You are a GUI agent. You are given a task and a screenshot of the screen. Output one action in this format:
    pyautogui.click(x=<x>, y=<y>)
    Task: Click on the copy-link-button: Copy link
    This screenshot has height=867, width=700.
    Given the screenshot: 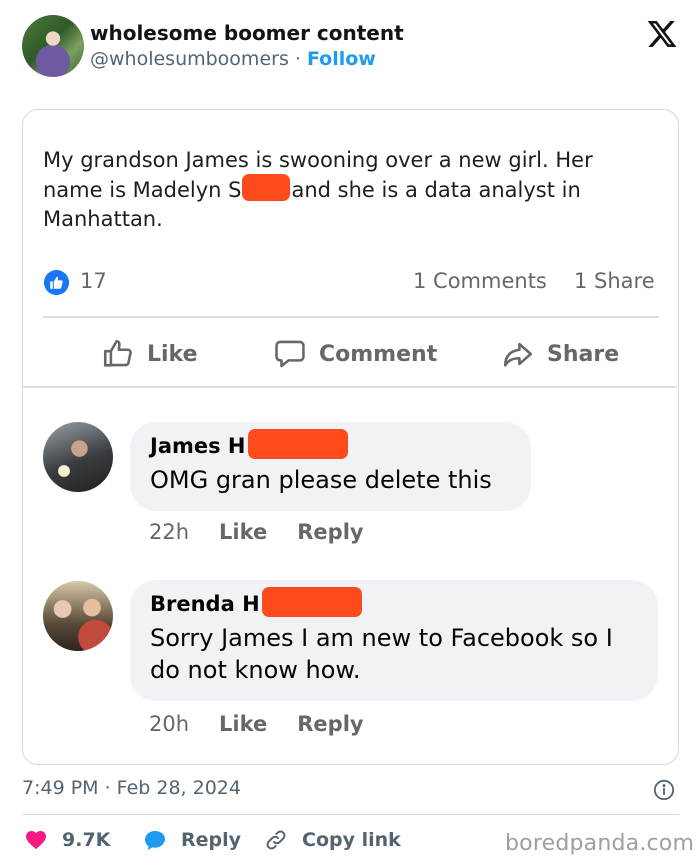 What is the action you would take?
    pyautogui.click(x=332, y=840)
    